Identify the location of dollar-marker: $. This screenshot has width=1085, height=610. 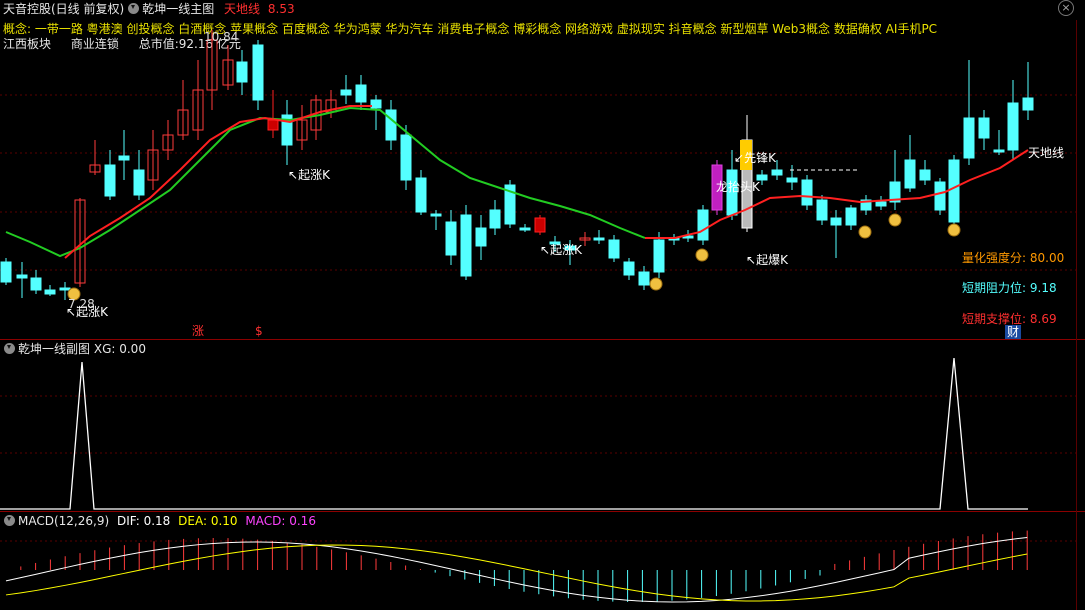
(259, 331).